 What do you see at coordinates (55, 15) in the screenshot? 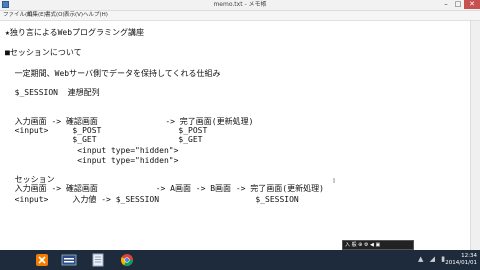
I see `menu-format: 書式(O)` at bounding box center [55, 15].